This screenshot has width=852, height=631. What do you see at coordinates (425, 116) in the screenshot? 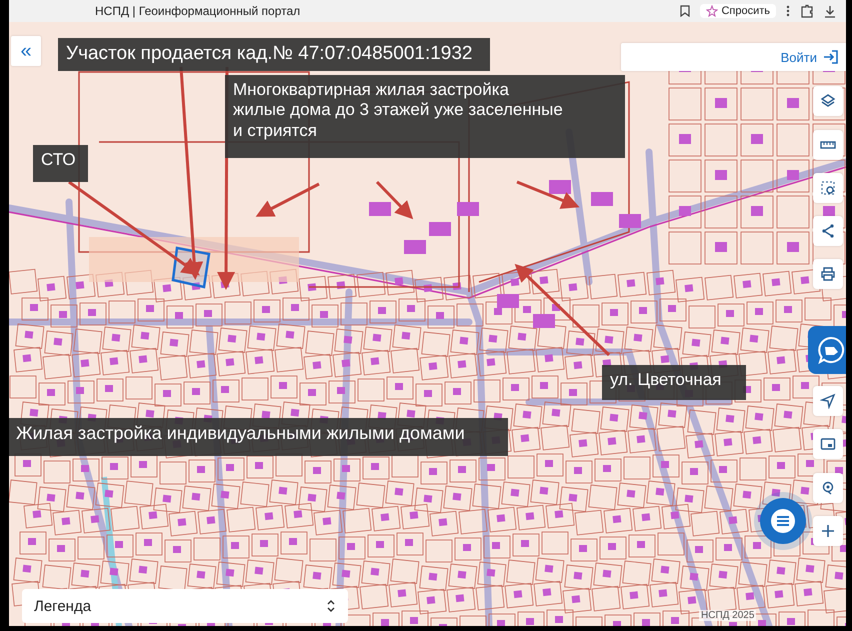
I see `annotation-label: Многоквартирная жилая застройка жилые дома до 3 этажей уже заселенные и стриятся` at bounding box center [425, 116].